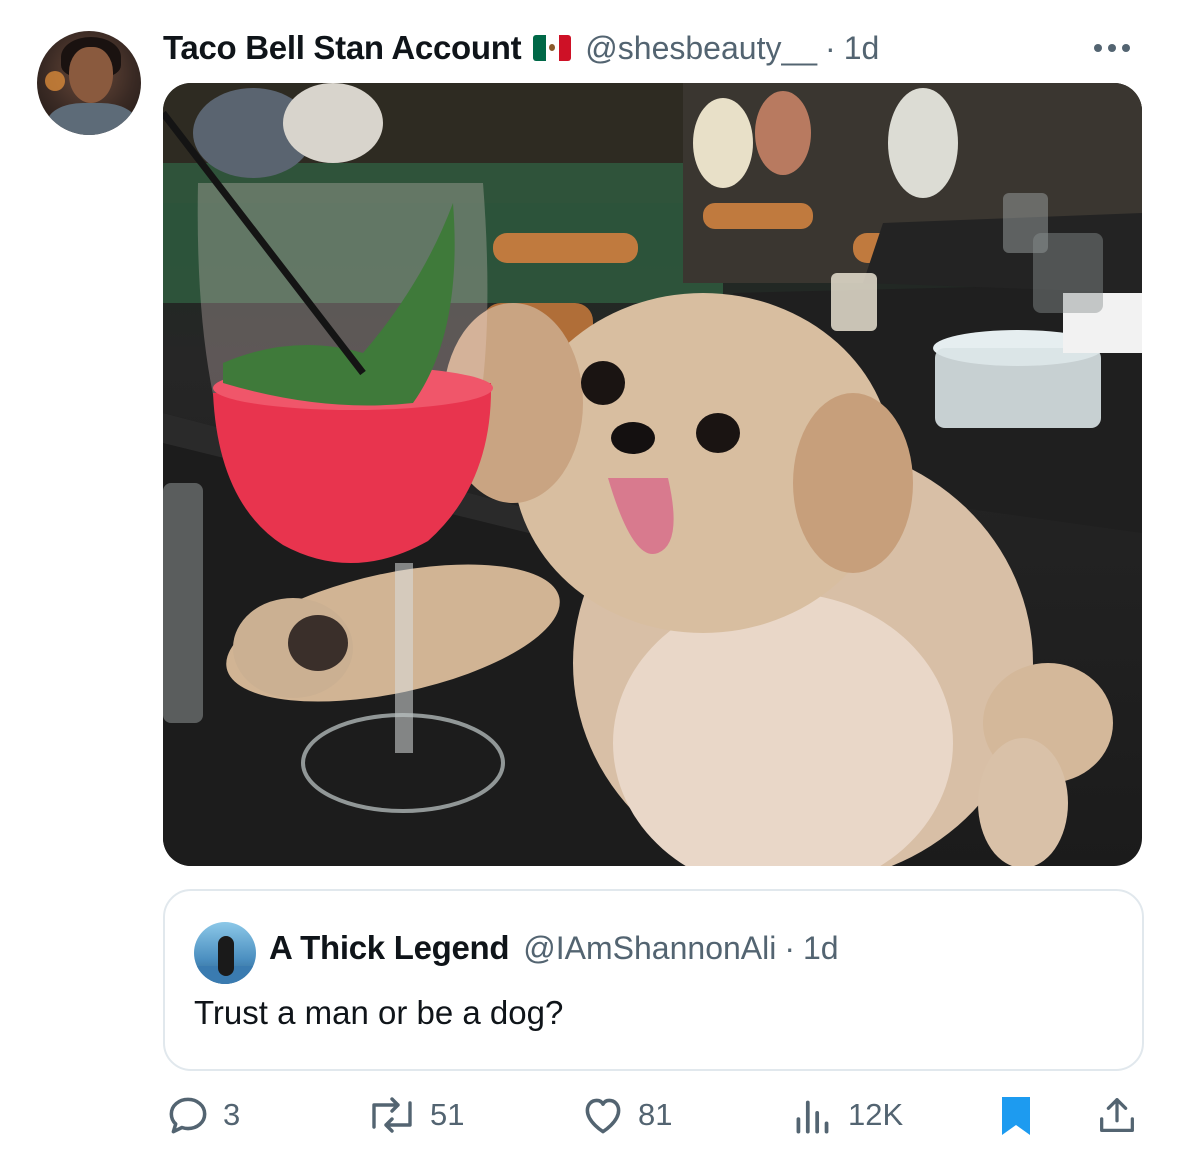 Image resolution: width=1179 pixels, height=1158 pixels. What do you see at coordinates (845, 1115) in the screenshot?
I see `views-button: 12K` at bounding box center [845, 1115].